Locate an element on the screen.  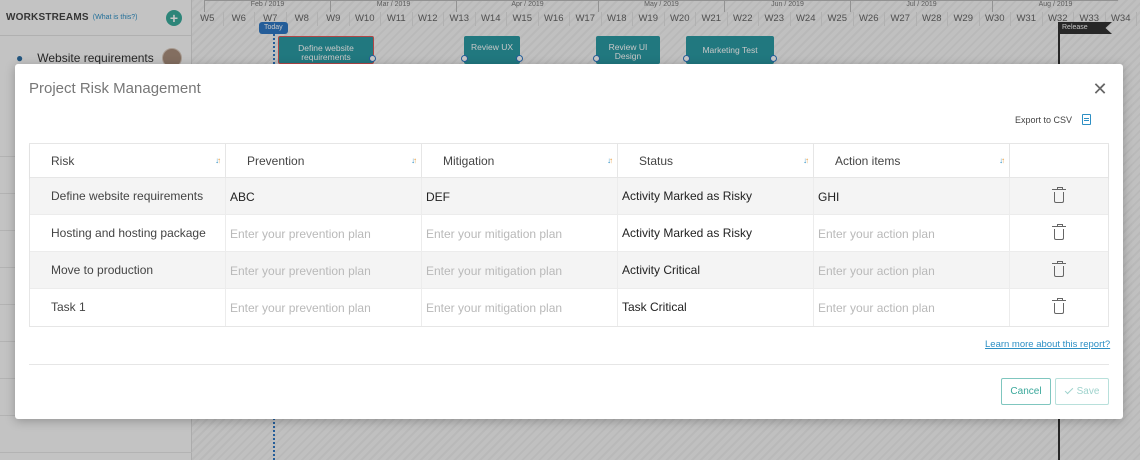
save-button: Save is located at coordinates (1082, 391).